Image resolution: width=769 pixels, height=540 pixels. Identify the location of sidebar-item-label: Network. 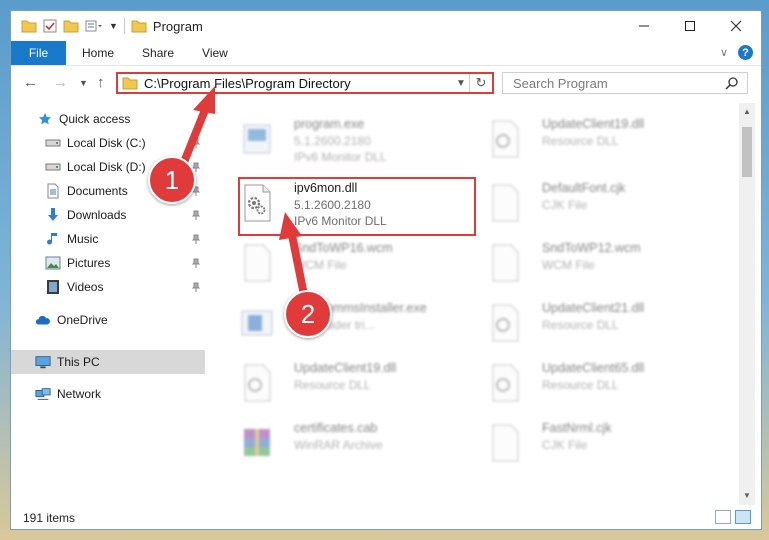
(79, 394).